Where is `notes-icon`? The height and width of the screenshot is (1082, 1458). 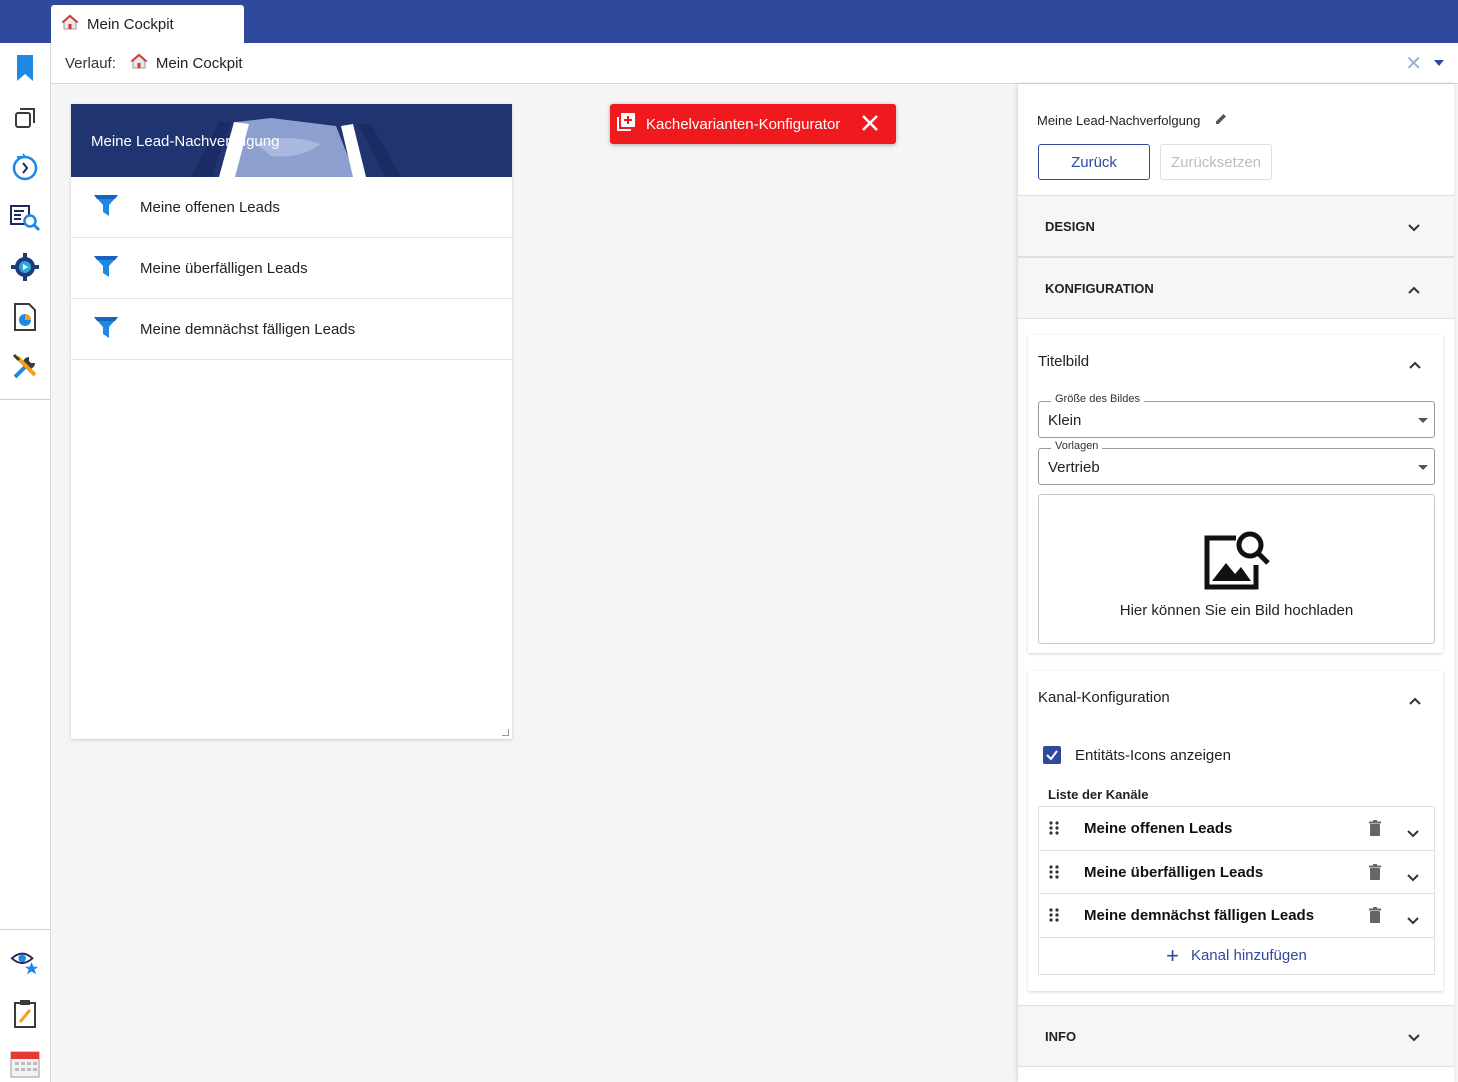 notes-icon is located at coordinates (25, 1014).